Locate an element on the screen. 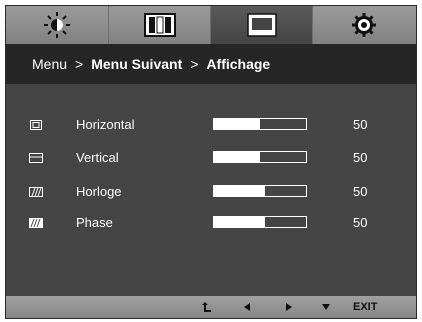  down-arrow-icon is located at coordinates (326, 307).